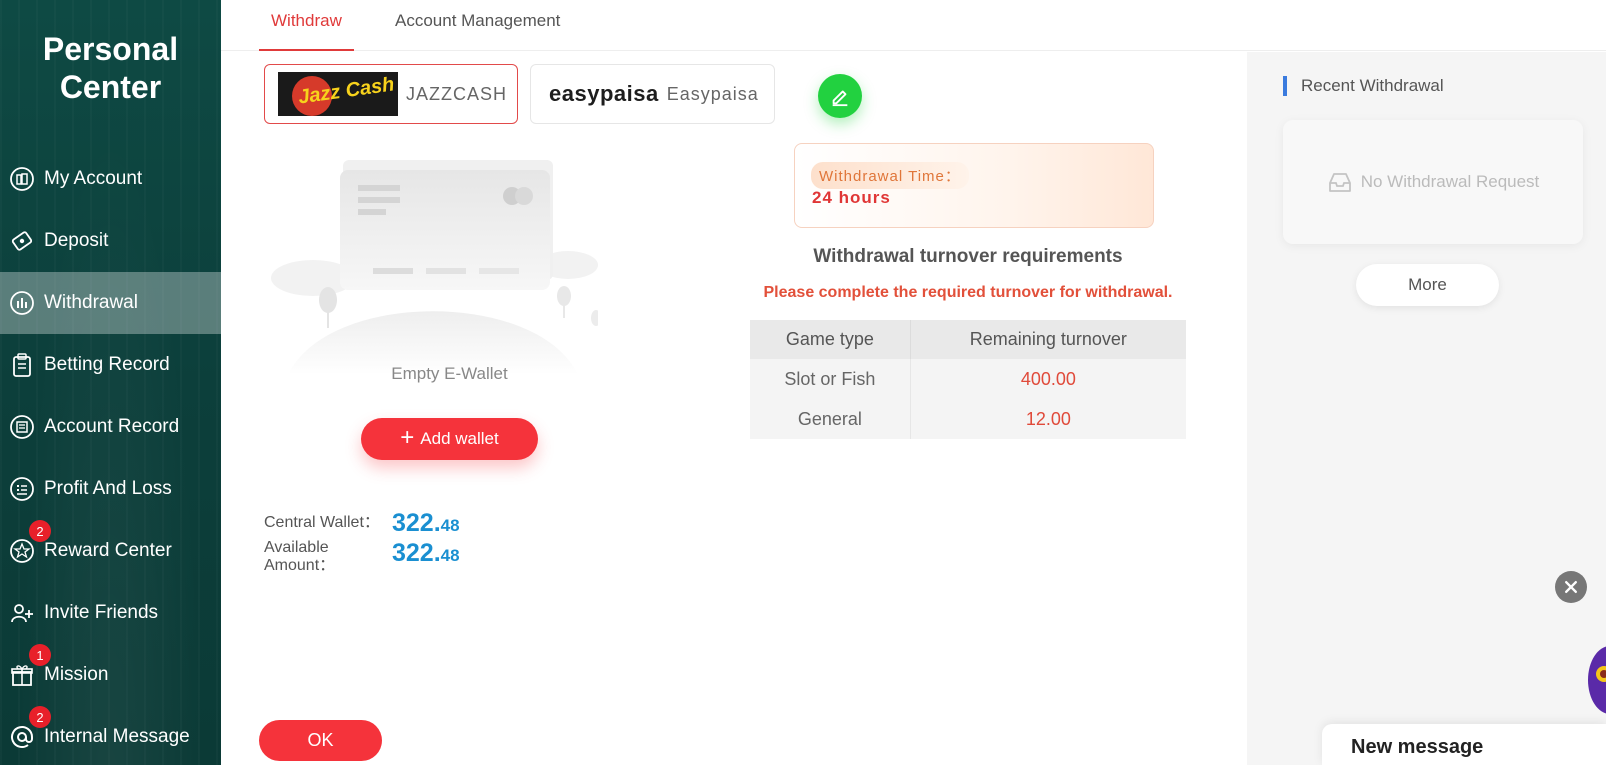 This screenshot has height=765, width=1606. I want to click on sidebar-item-betting-record: Betting Record, so click(110, 365).